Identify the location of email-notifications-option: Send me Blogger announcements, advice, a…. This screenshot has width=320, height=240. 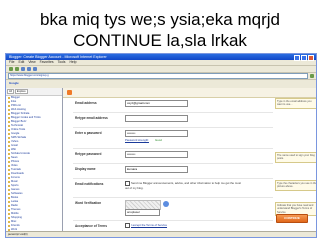
(185, 185).